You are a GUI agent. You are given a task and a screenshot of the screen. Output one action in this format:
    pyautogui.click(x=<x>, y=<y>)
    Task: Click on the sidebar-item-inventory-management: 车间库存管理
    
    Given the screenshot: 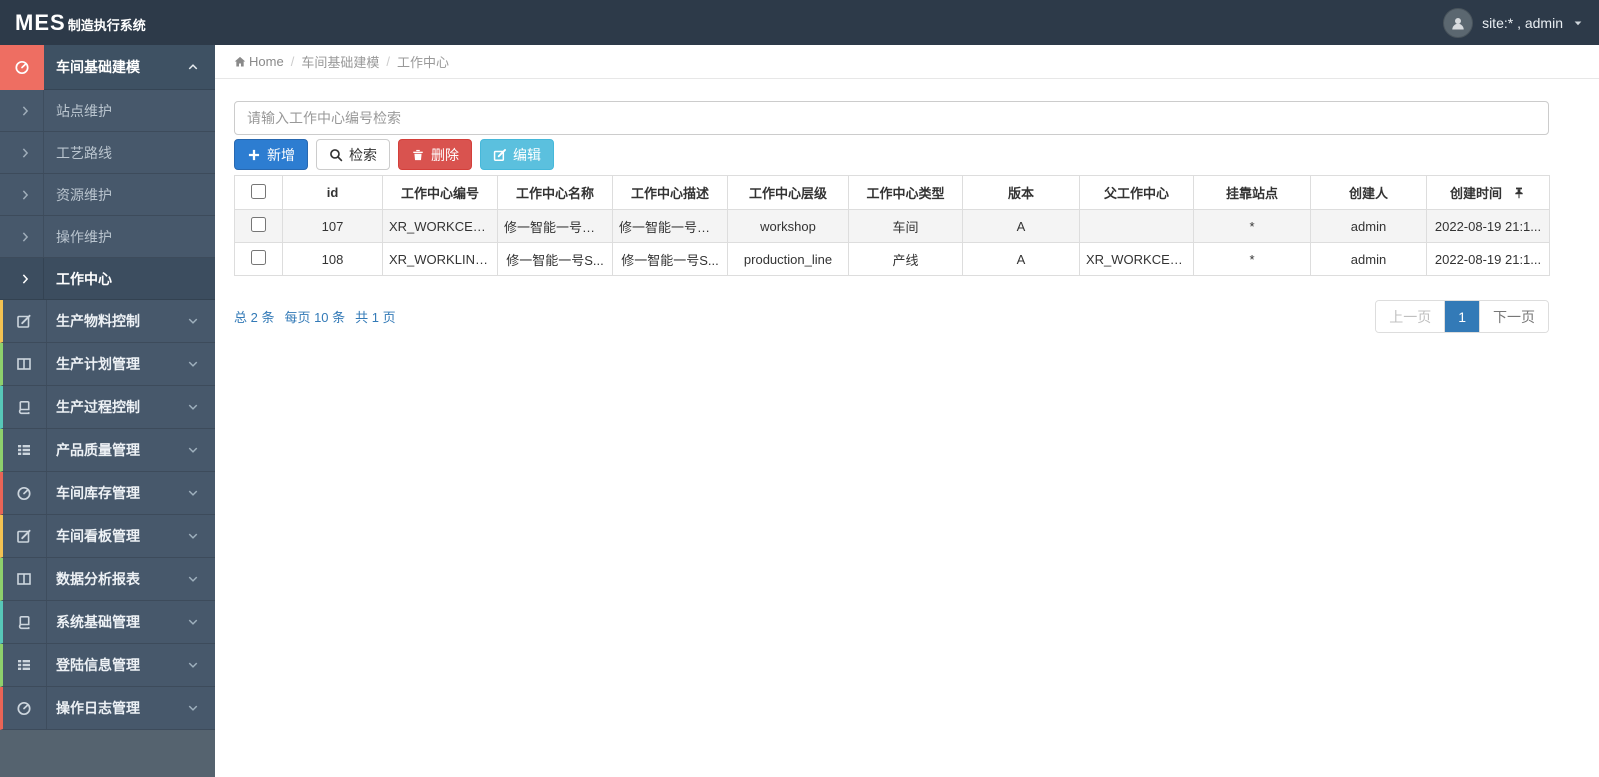 What is the action you would take?
    pyautogui.click(x=107, y=493)
    